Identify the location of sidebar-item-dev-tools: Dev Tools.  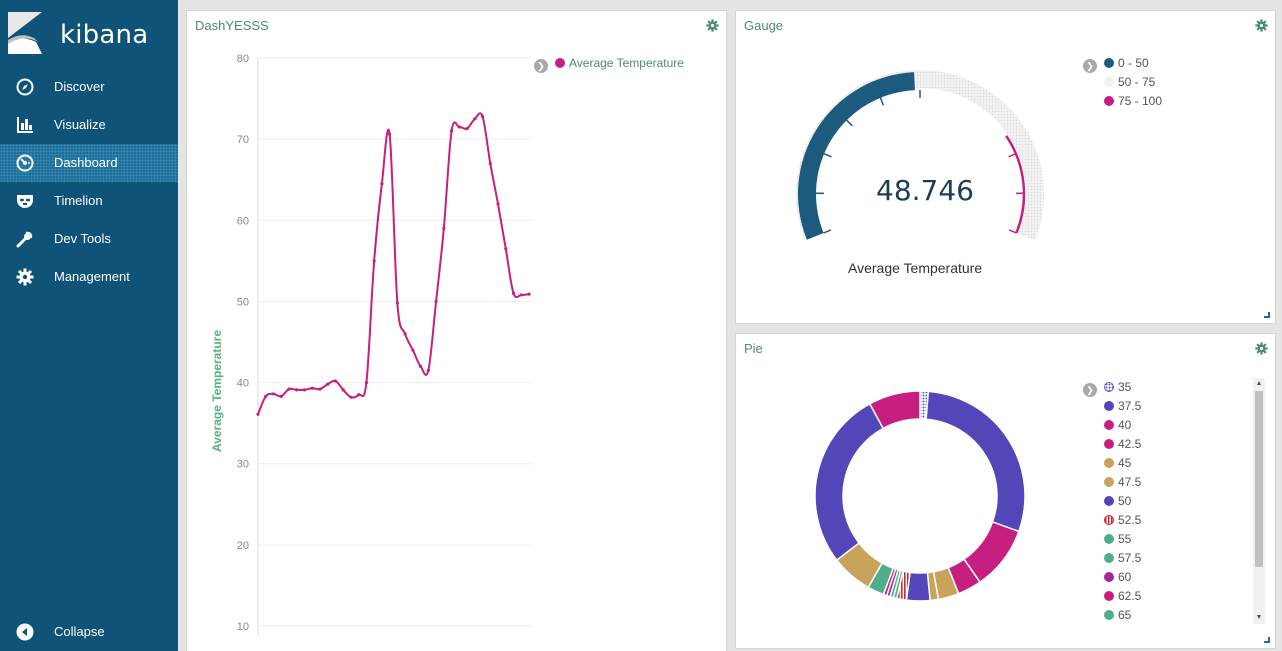
(89, 239).